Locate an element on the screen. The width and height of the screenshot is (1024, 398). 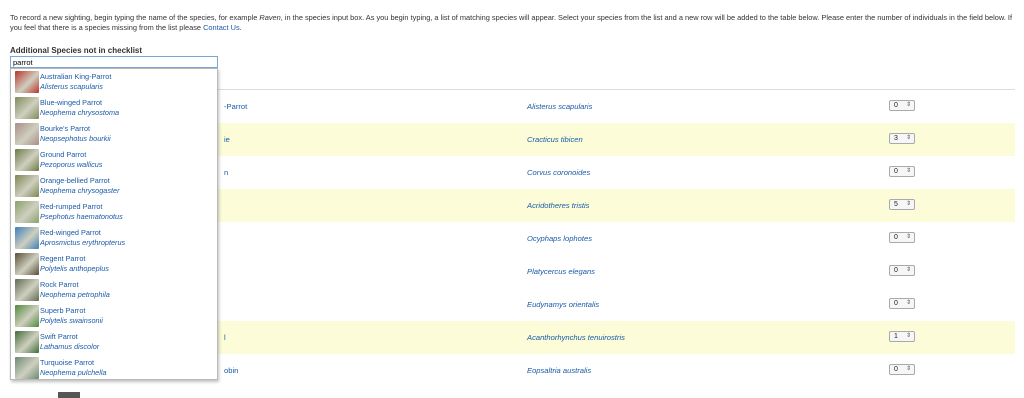
option-common-name: Superb Parrot is located at coordinates (63, 310).